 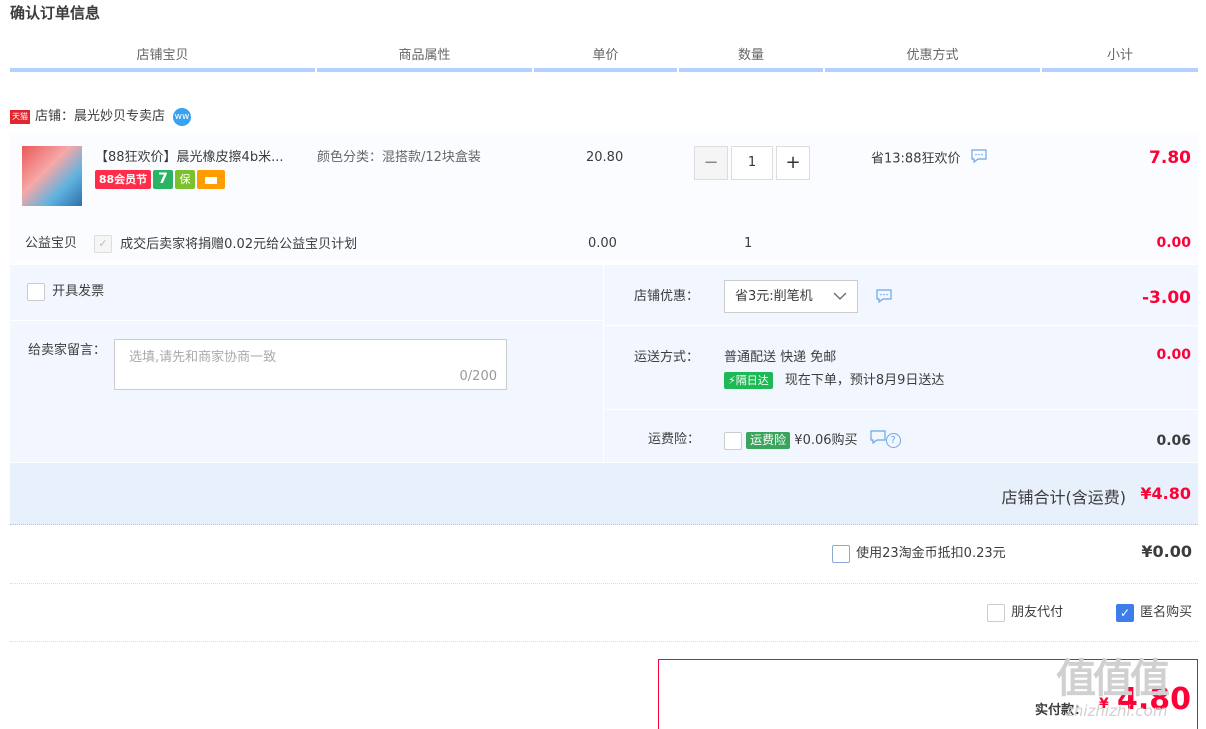 I want to click on quantity-input: 1, so click(x=752, y=163).